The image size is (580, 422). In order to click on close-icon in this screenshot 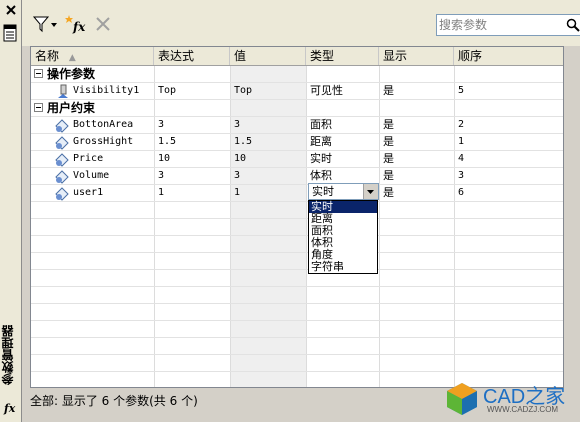, I will do `click(11, 10)`.